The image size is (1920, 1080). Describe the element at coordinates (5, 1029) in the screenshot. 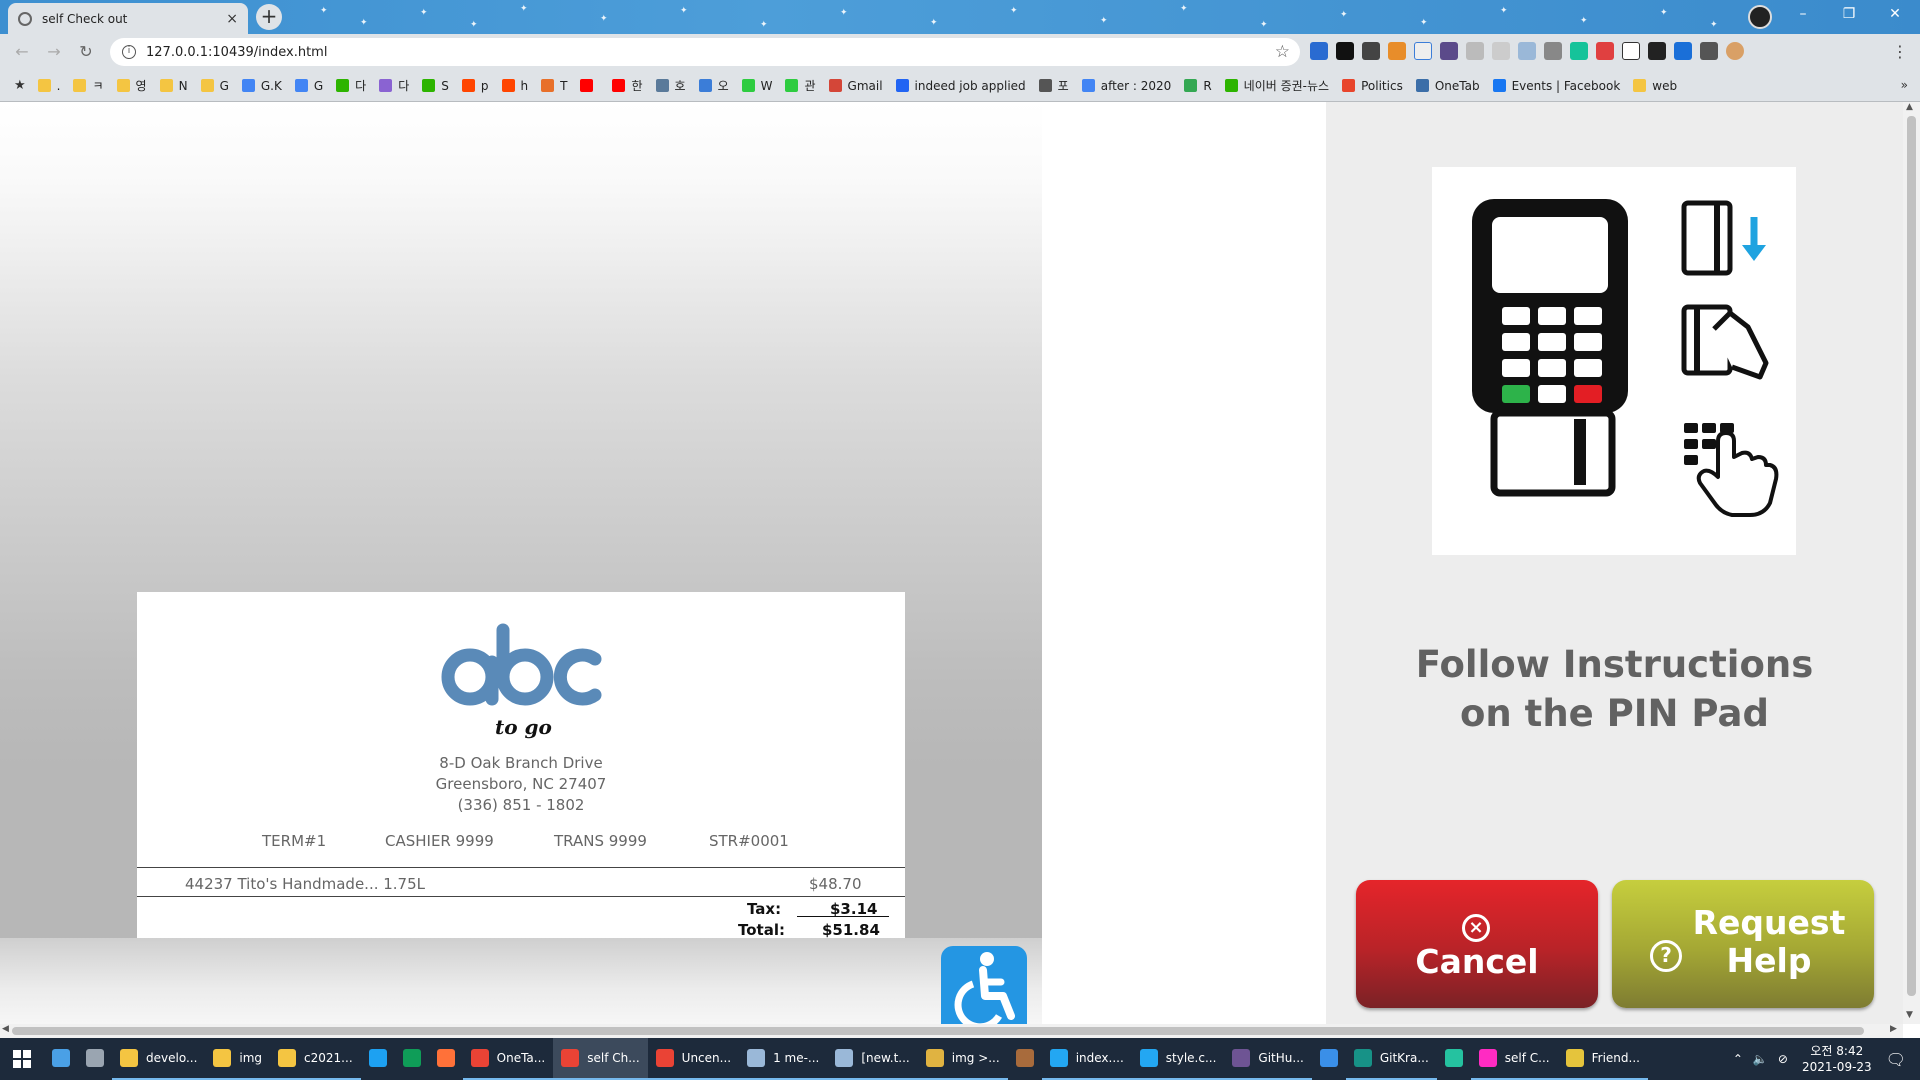

I see `scroll-left-arrow: ◀` at that location.